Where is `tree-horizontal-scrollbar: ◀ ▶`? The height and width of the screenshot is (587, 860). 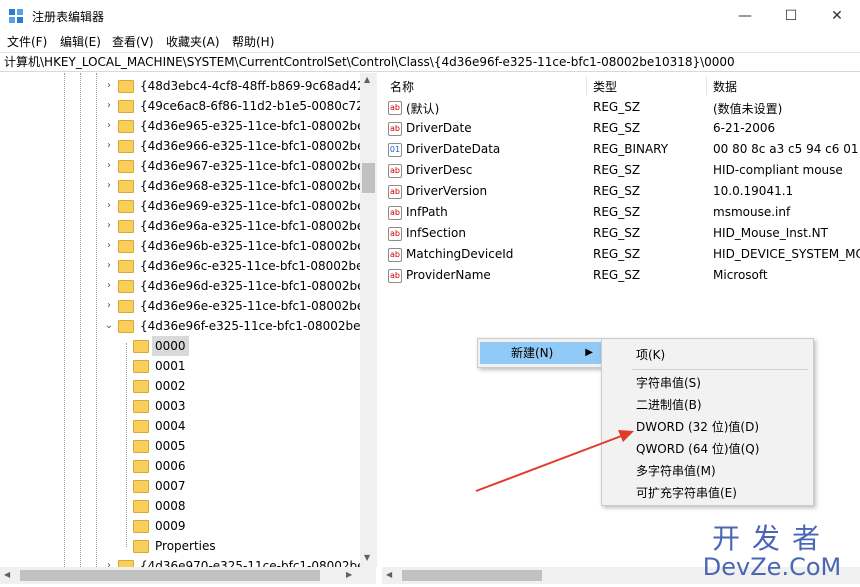 tree-horizontal-scrollbar: ◀ ▶ is located at coordinates (188, 575).